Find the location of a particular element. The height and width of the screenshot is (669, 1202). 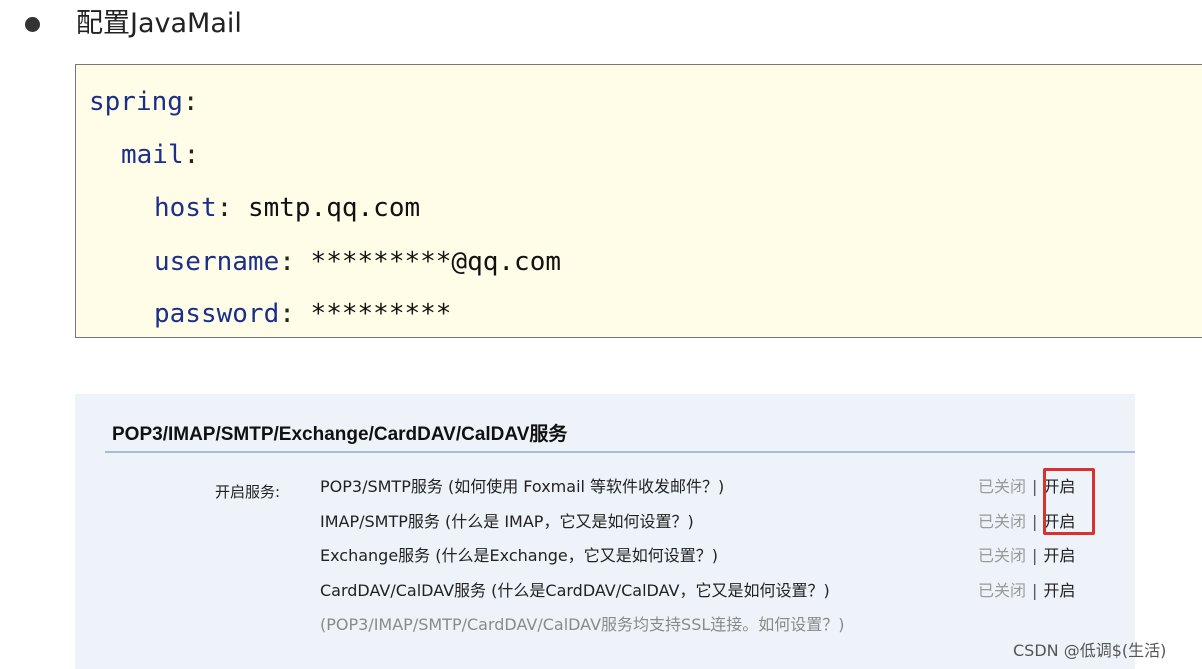

code-line-mail: mail: is located at coordinates (160, 155).